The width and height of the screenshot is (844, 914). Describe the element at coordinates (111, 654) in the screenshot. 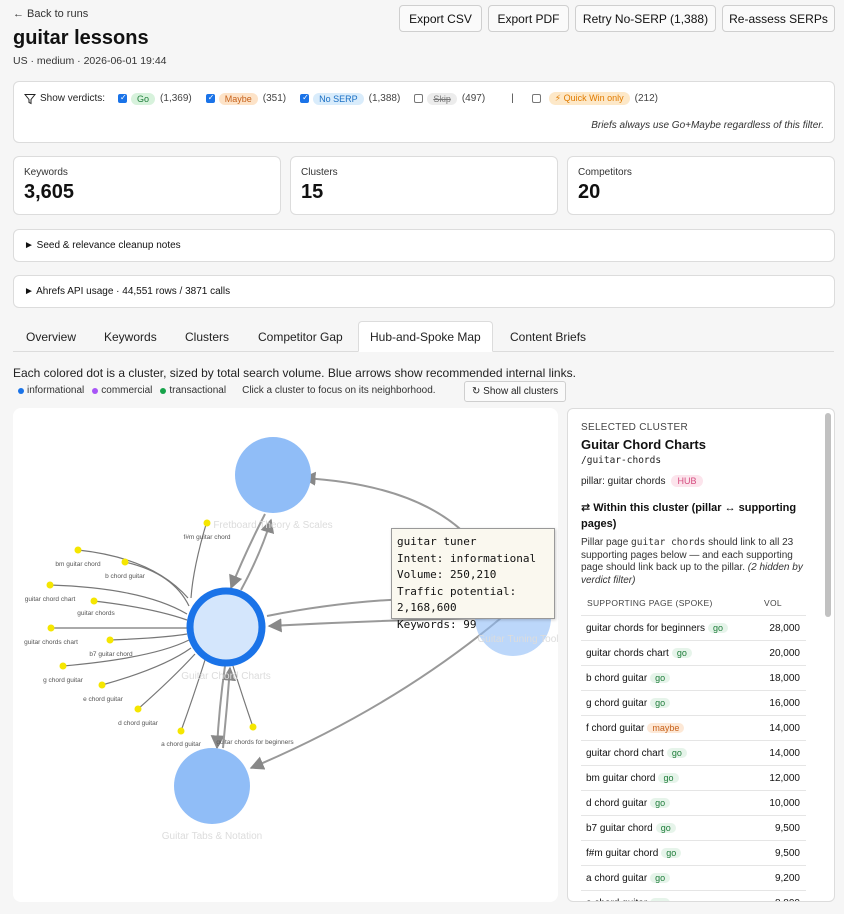

I see `spoke-label: b7 guitar chord` at that location.